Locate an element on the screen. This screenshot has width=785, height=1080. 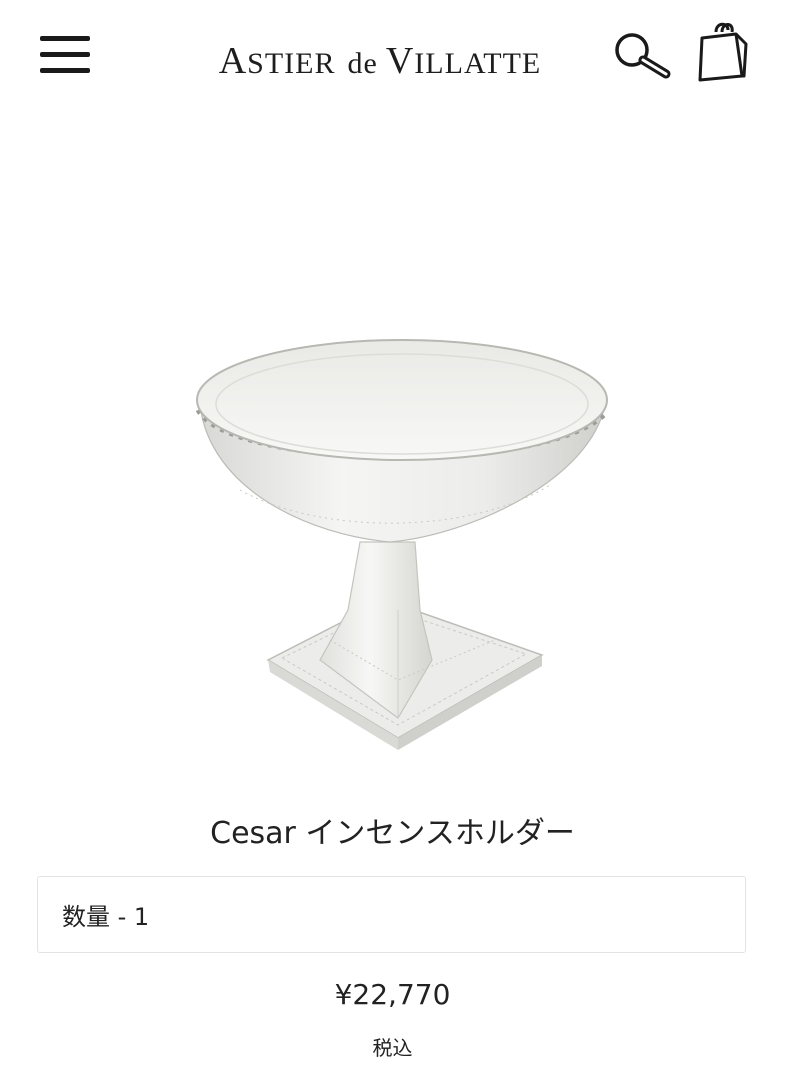
brand-logo: ASTIER de VILLATTE is located at coordinates (380, 61).